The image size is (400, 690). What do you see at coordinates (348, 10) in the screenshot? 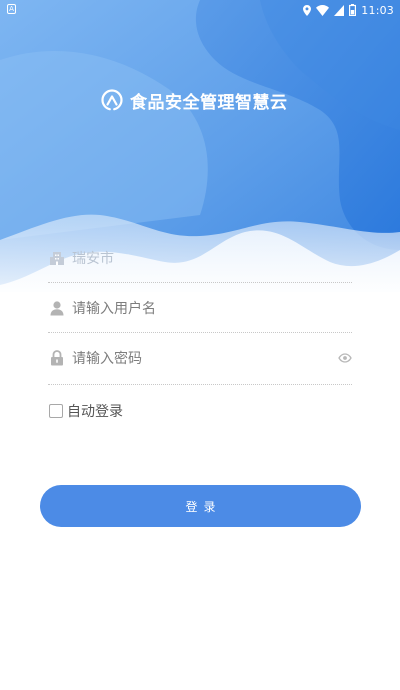
I see `status-icons: 11:03` at bounding box center [348, 10].